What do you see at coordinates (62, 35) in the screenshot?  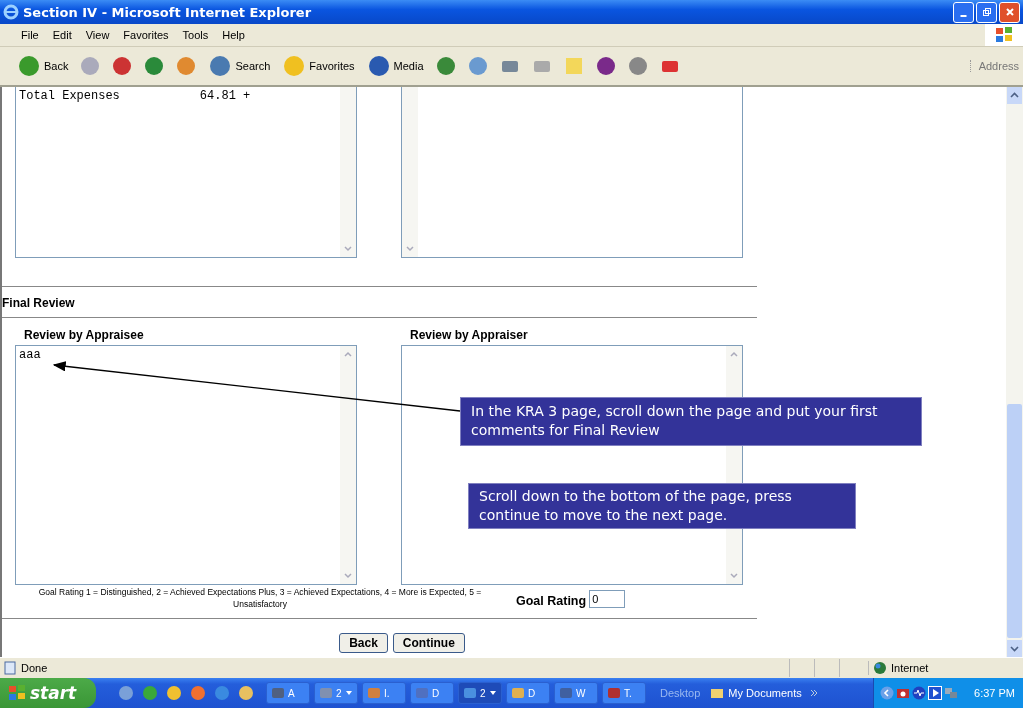 I see `menu-item: Edit` at bounding box center [62, 35].